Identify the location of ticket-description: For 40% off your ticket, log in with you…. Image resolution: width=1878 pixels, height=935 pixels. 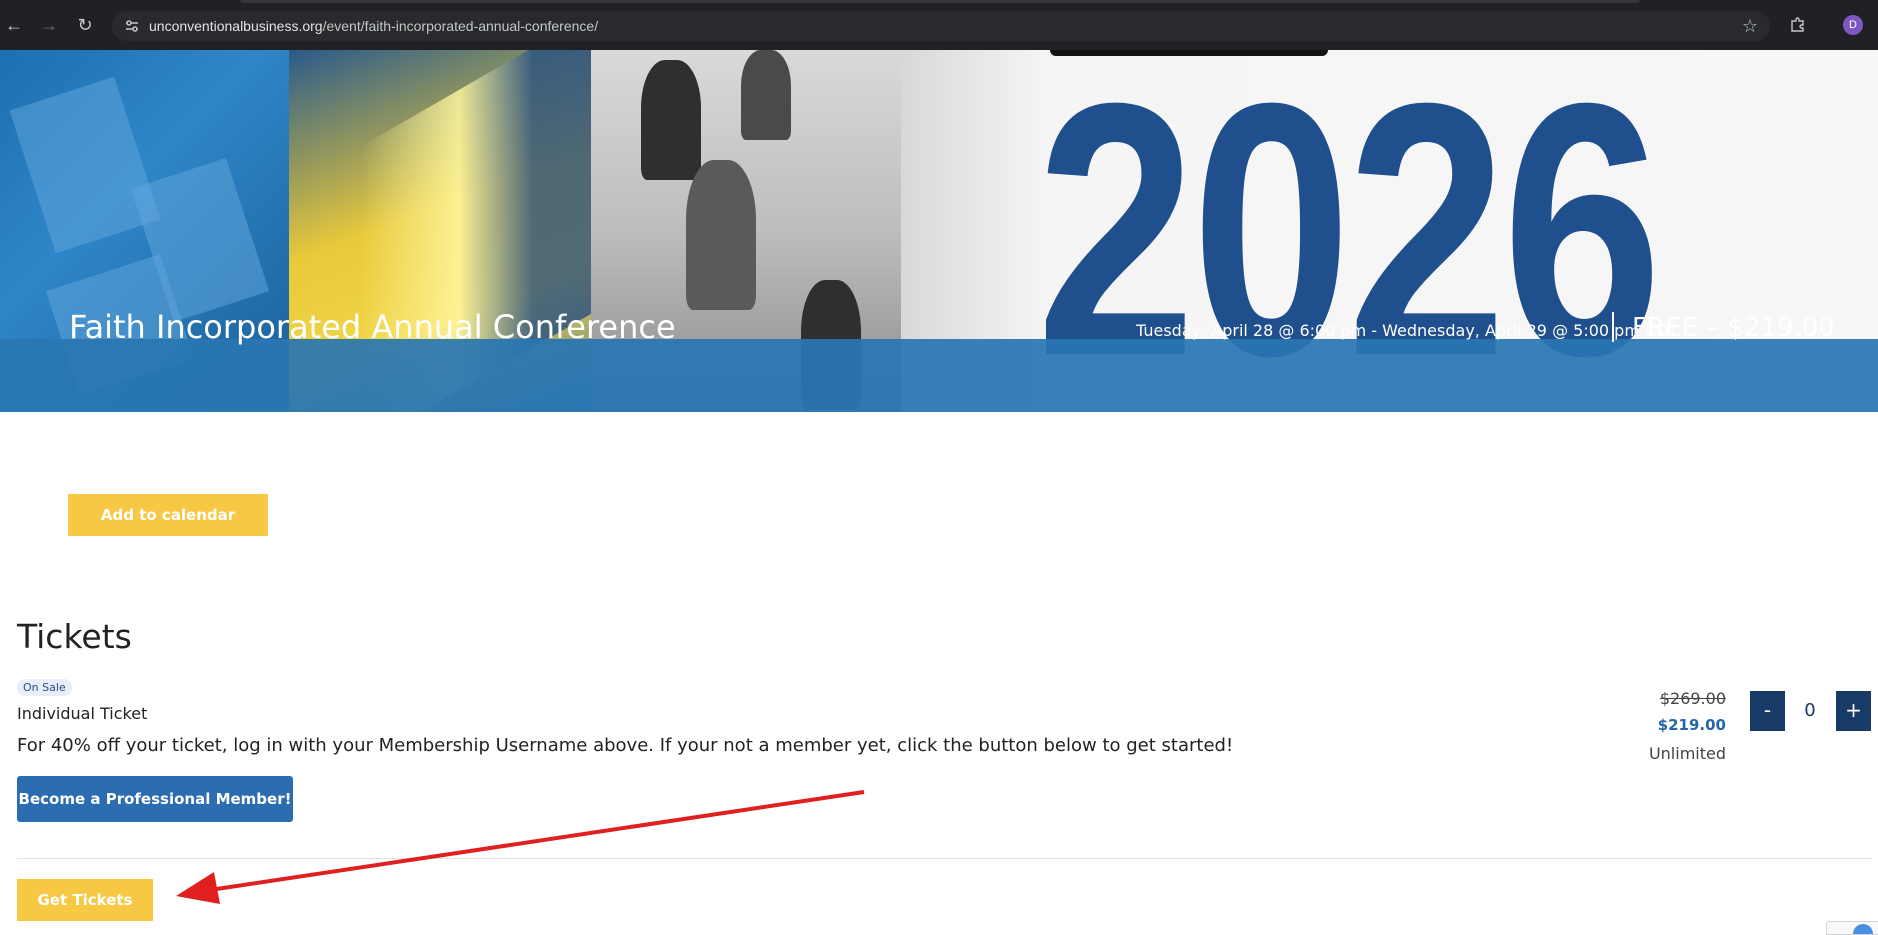
(625, 745).